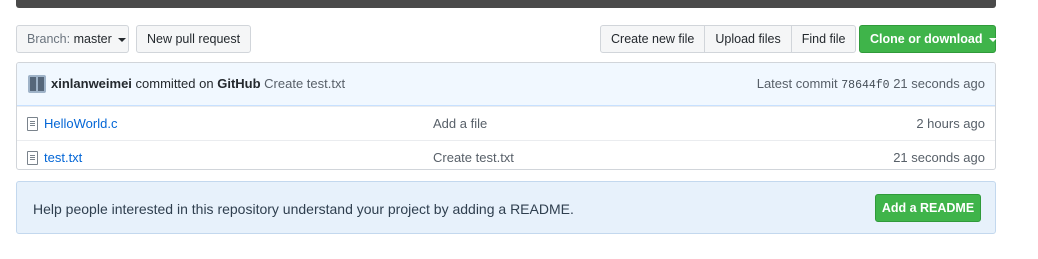 The height and width of the screenshot is (259, 1038). What do you see at coordinates (91, 83) in the screenshot?
I see `commit-author: xinlanweimei` at bounding box center [91, 83].